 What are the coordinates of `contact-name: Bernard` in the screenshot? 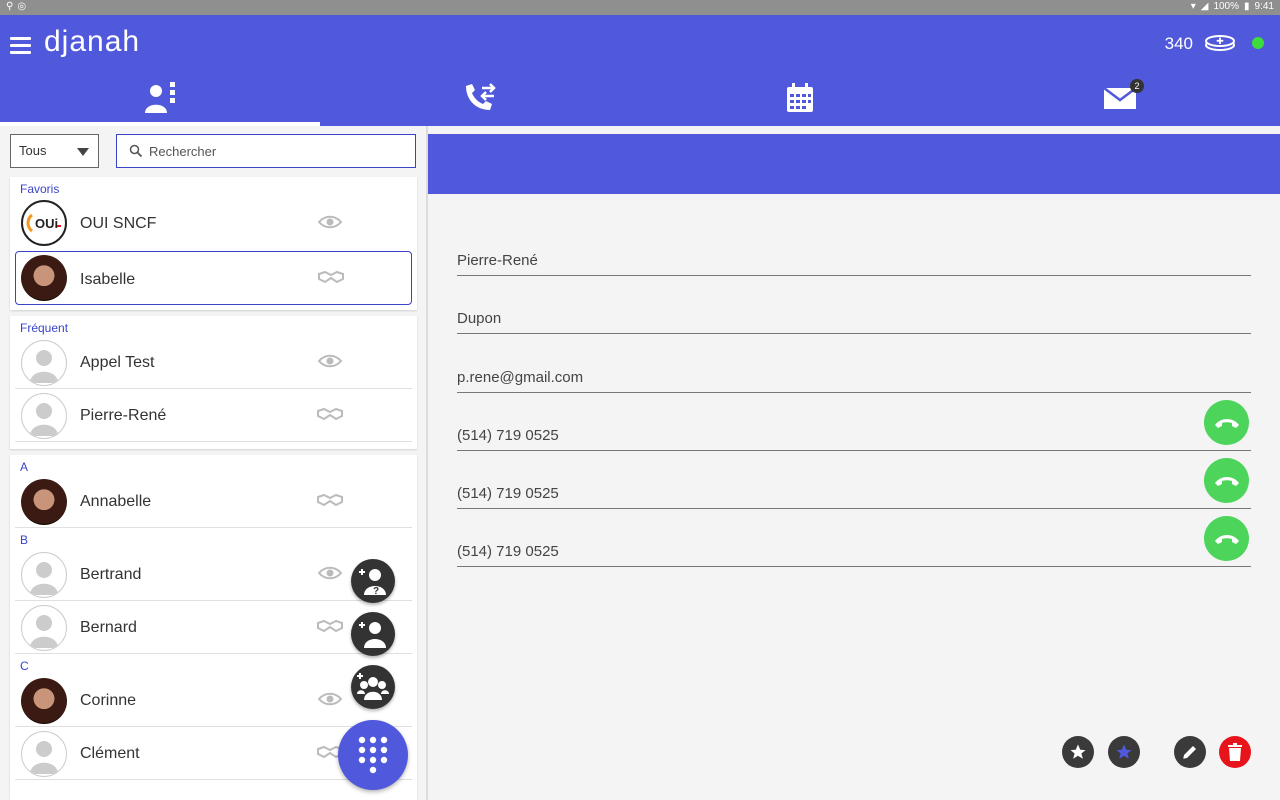 It's located at (108, 627).